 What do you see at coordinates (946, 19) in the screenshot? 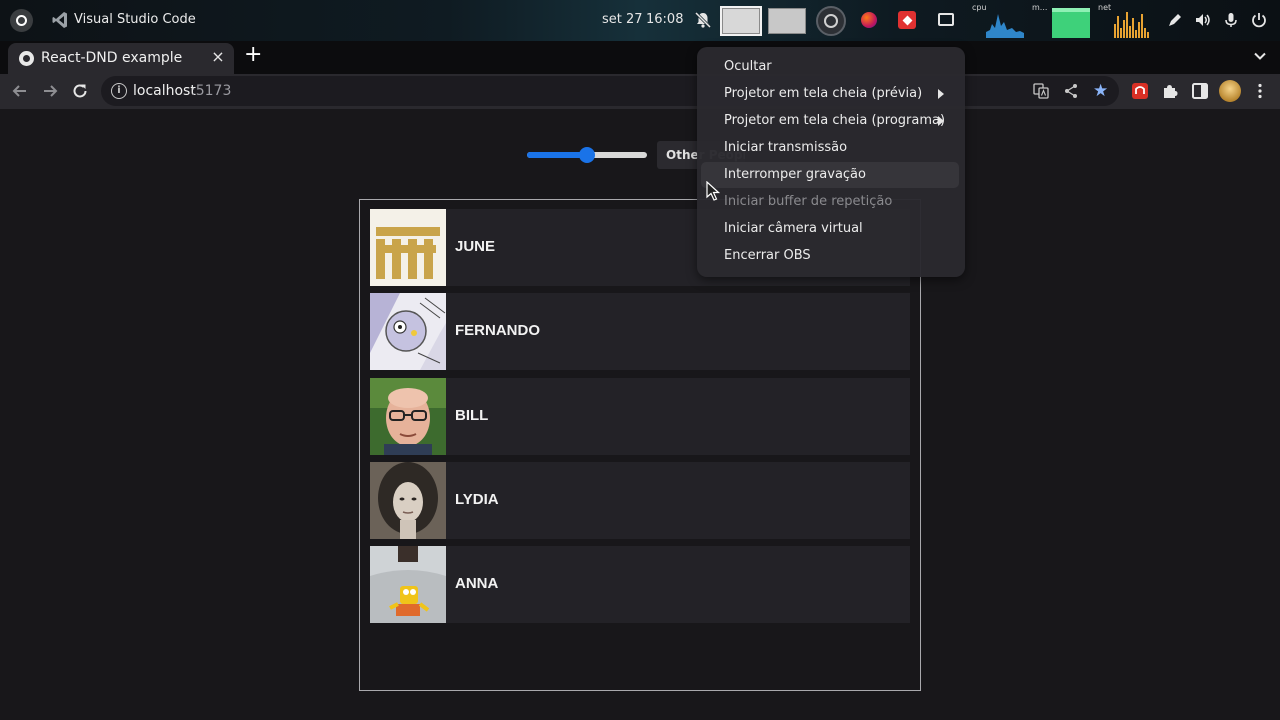
I see `screen-share-icon` at bounding box center [946, 19].